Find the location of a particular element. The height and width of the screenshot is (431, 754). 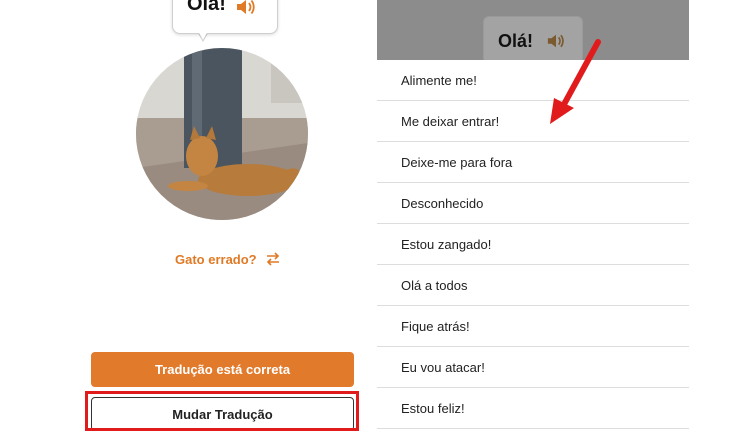

option-item: Fique atrás! is located at coordinates (533, 326).